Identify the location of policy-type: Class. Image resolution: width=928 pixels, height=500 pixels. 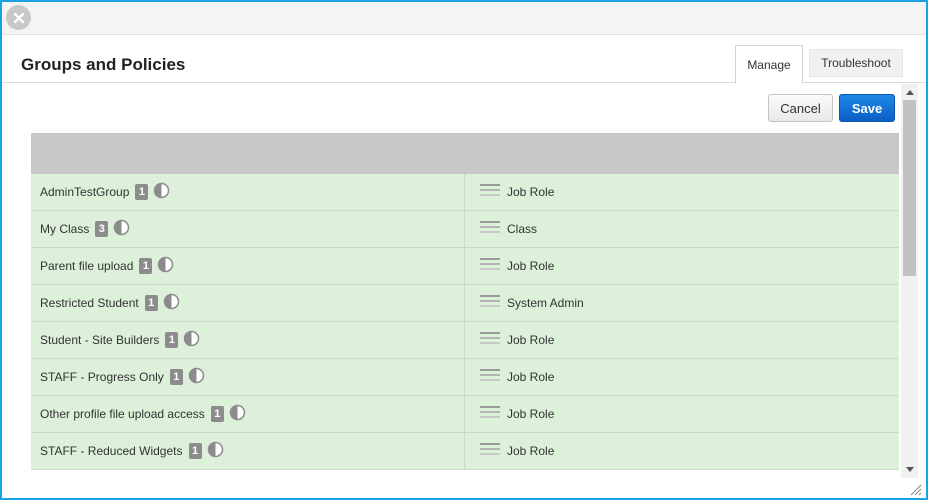
(522, 229).